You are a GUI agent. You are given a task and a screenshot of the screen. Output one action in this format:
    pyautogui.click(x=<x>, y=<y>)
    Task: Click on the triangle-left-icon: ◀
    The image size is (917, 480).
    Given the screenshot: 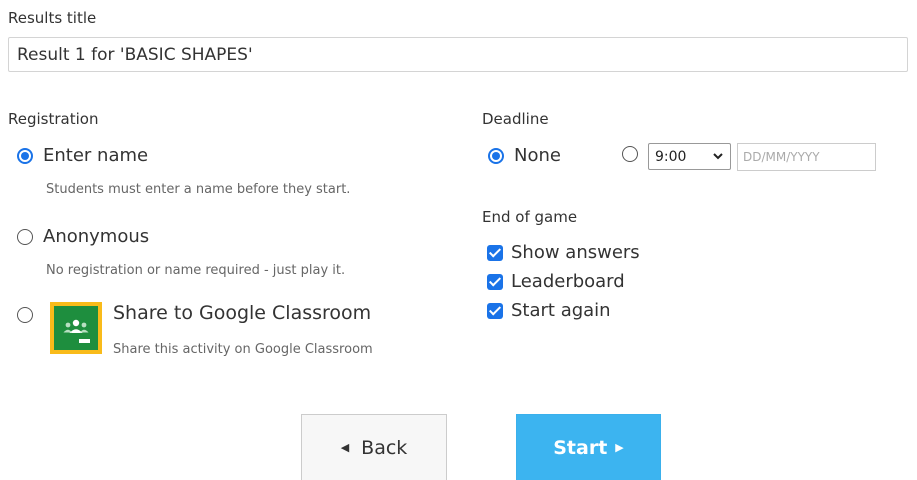 What is the action you would take?
    pyautogui.click(x=345, y=447)
    